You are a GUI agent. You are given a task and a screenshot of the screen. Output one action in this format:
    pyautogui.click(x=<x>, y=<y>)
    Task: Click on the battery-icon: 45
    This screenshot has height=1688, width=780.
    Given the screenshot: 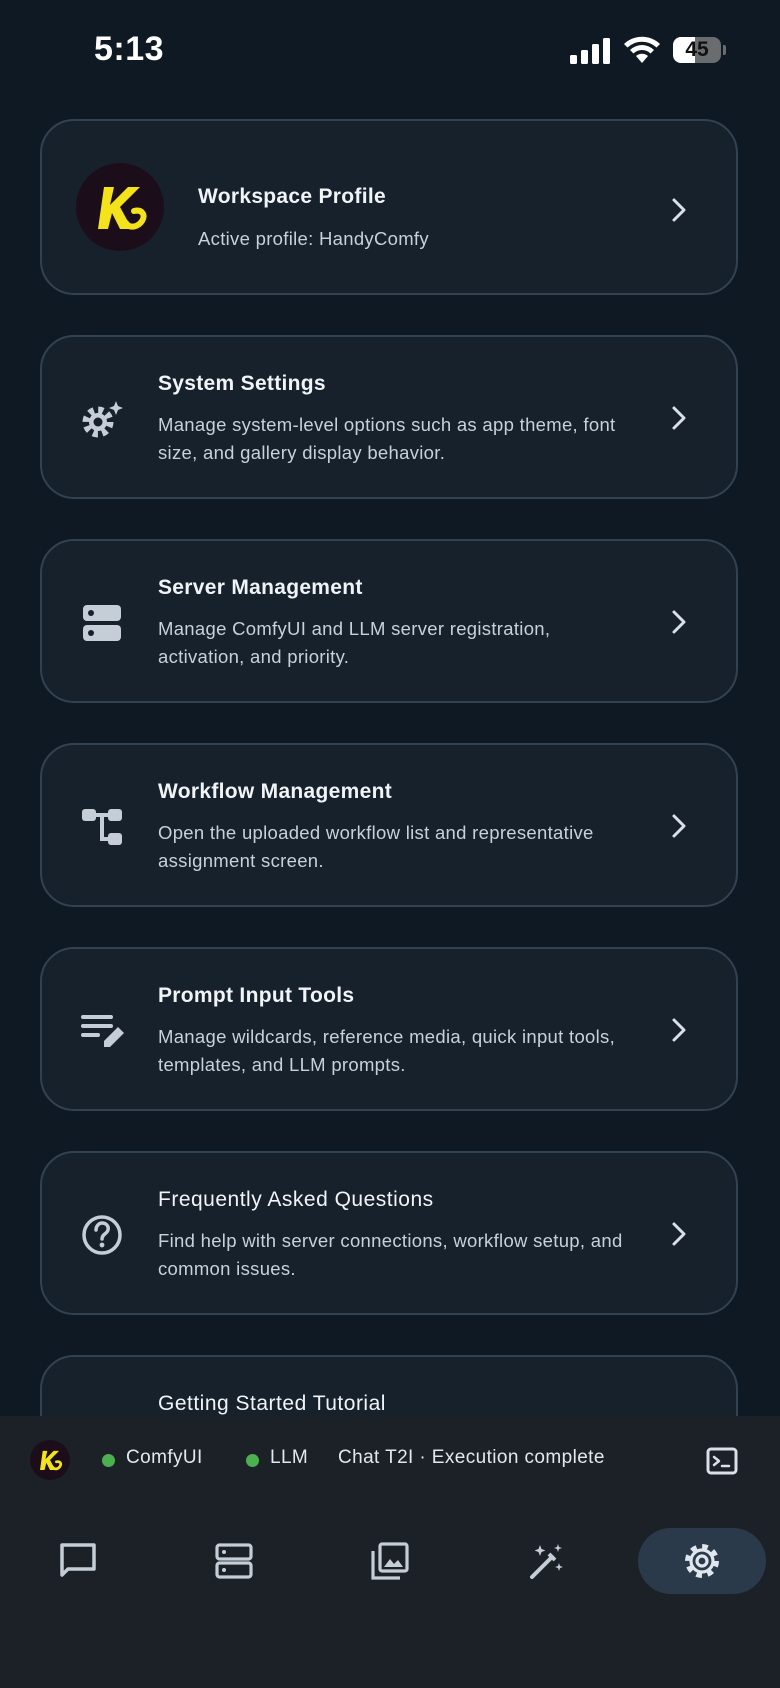 What is the action you would take?
    pyautogui.click(x=700, y=51)
    